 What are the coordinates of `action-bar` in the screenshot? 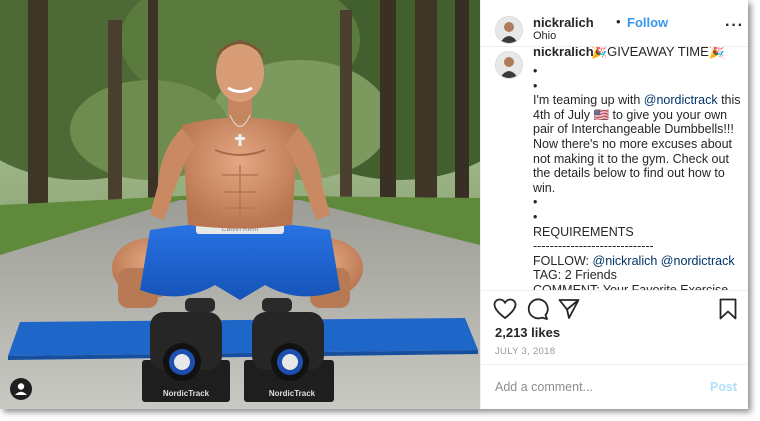 It's located at (614, 309).